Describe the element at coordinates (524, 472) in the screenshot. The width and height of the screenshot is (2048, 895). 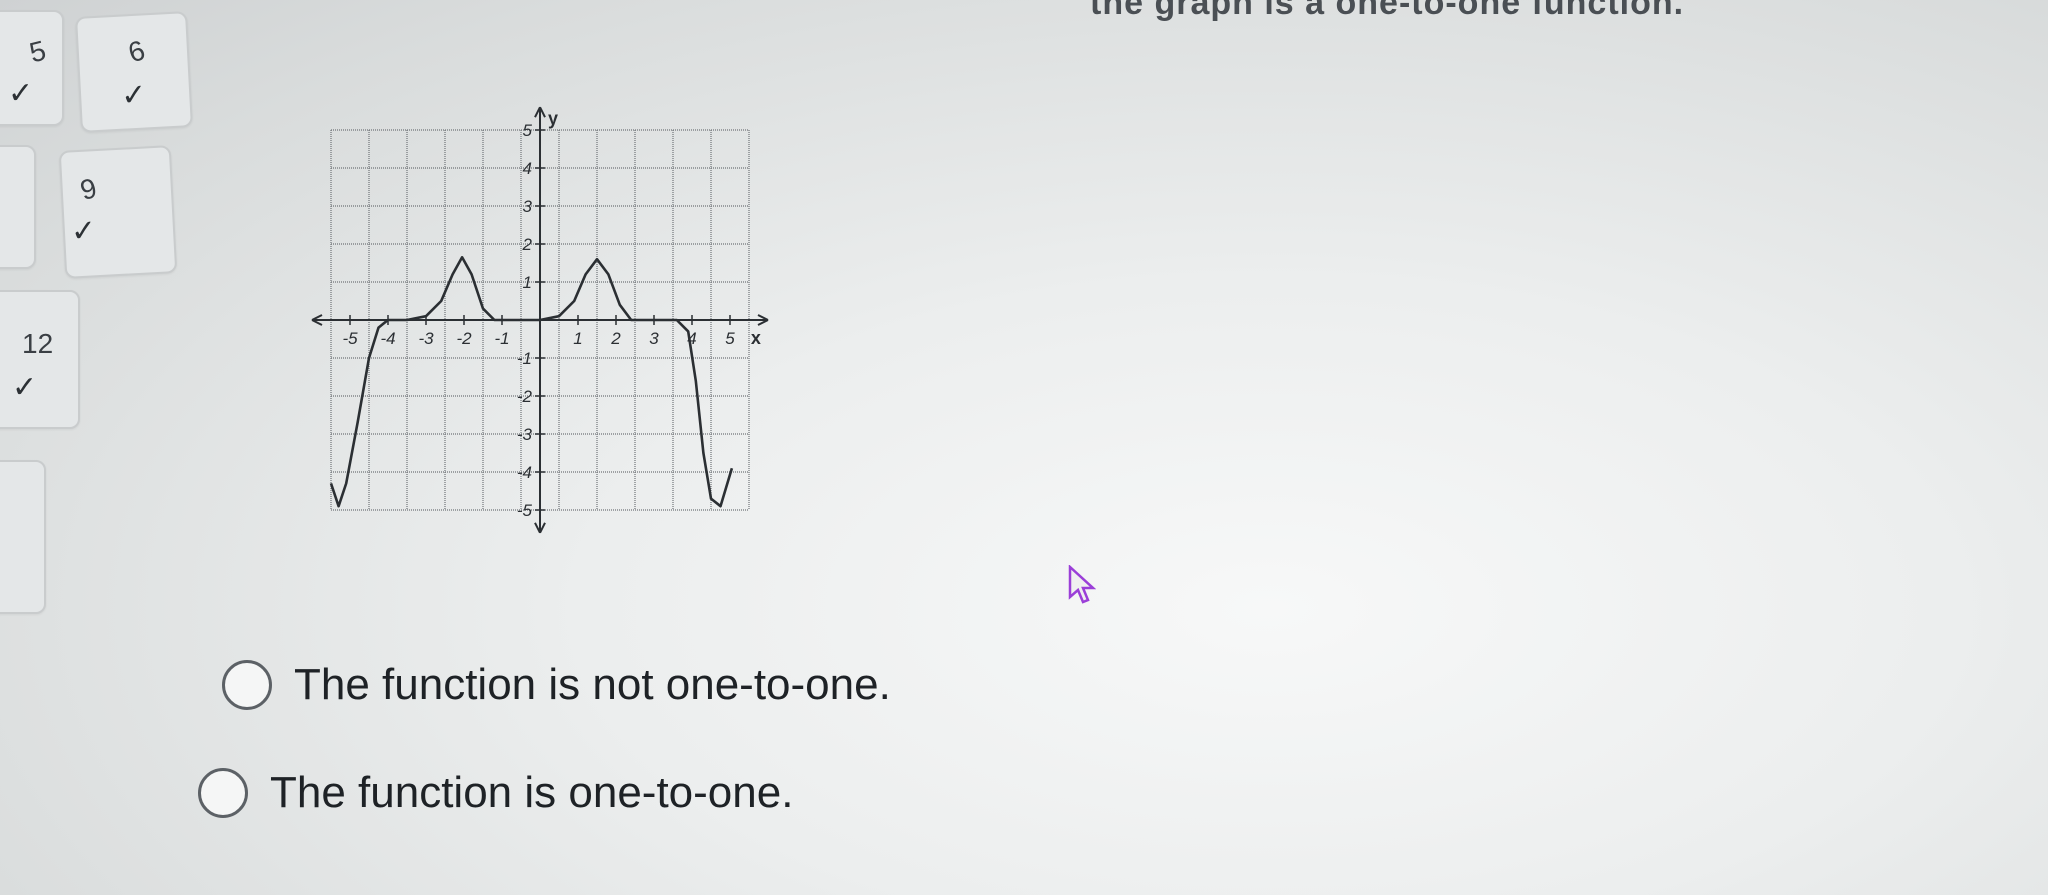
I see `y-tick-label: -4` at that location.